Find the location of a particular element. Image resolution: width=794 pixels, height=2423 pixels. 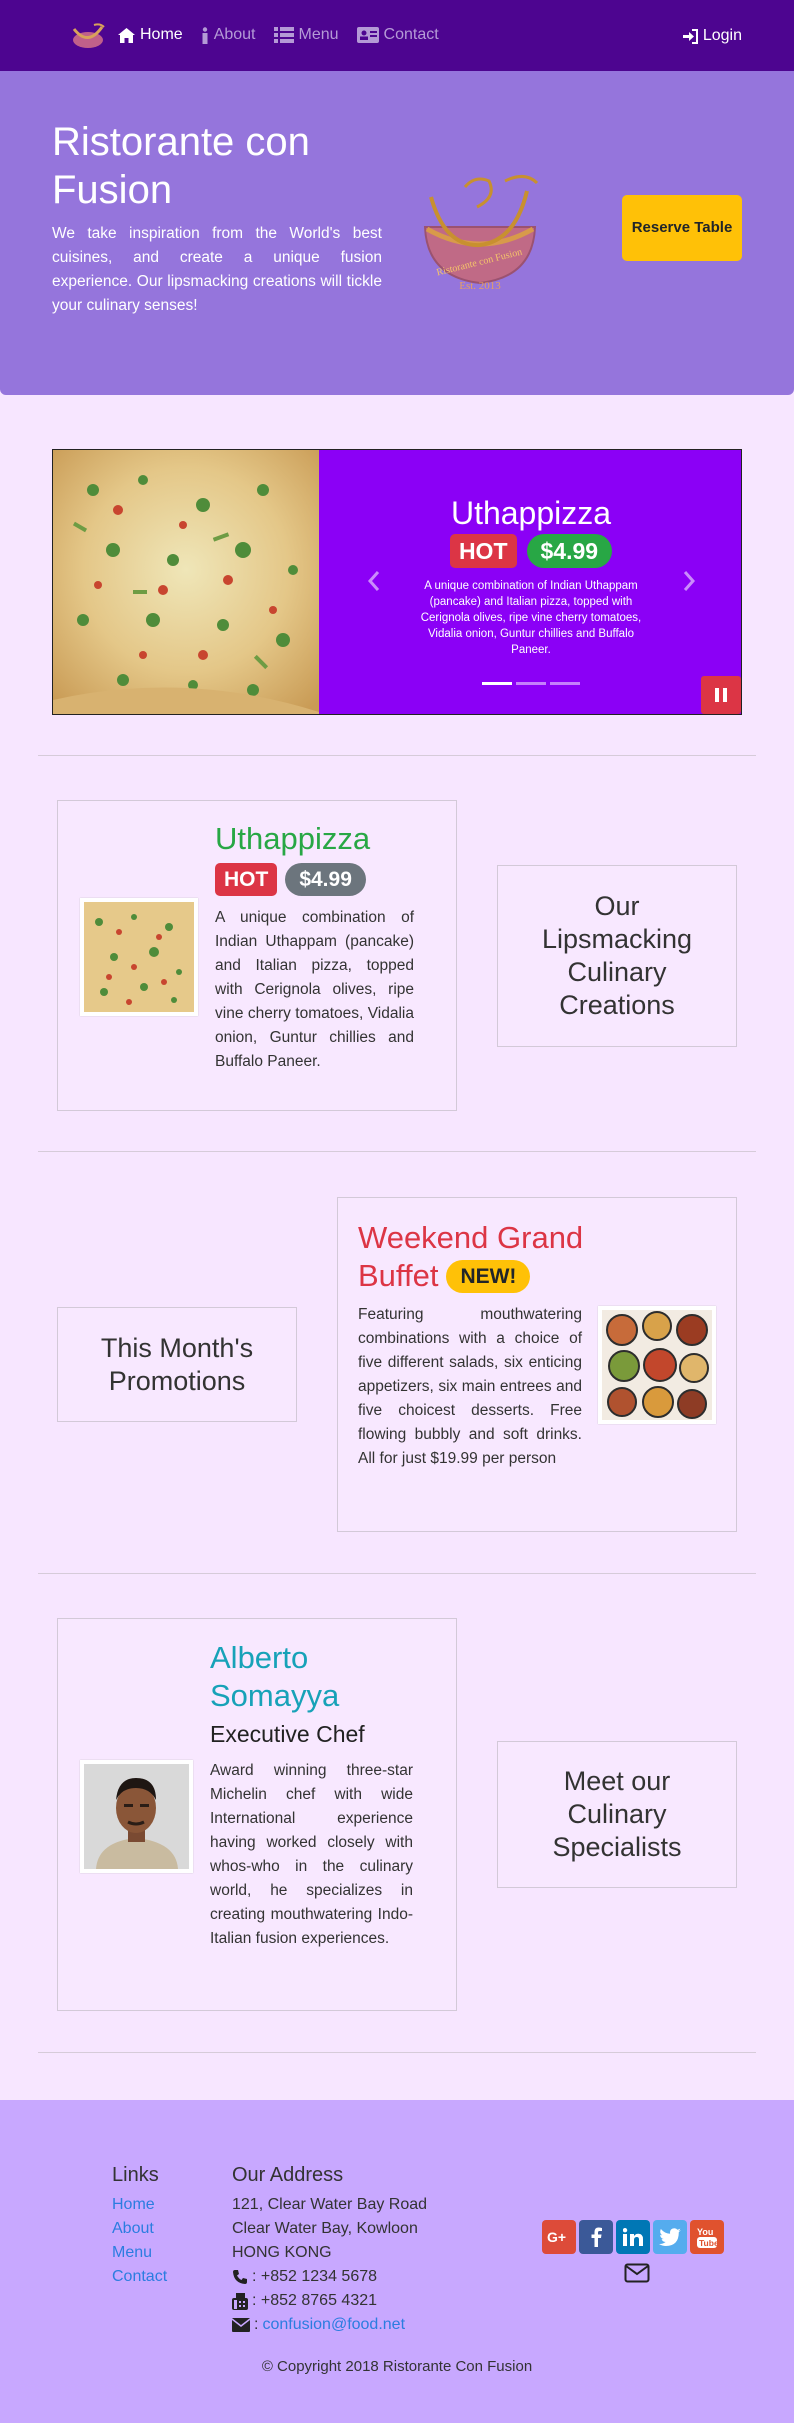

youtube-icon: YouTube is located at coordinates (707, 2237).